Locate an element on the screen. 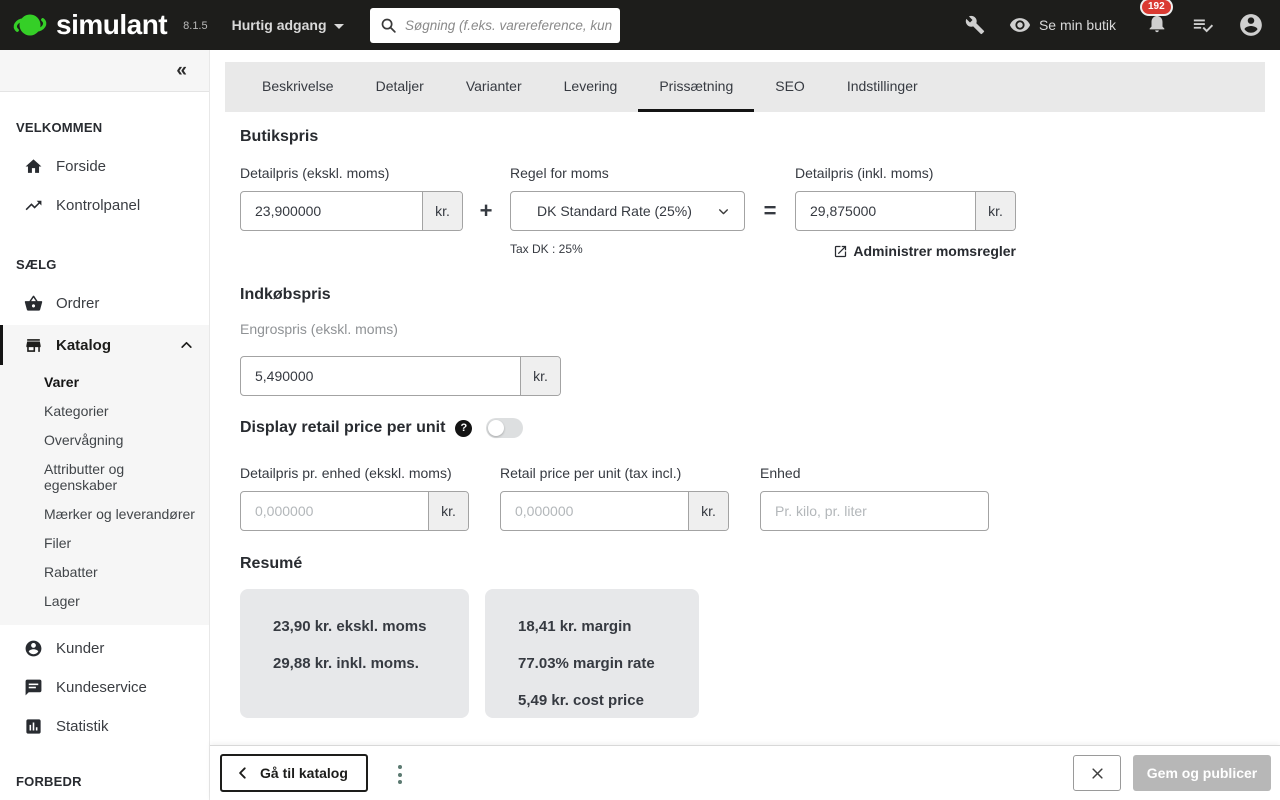 This screenshot has width=1280, height=800. quick-access-menu: Hurtig adgang is located at coordinates (288, 25).